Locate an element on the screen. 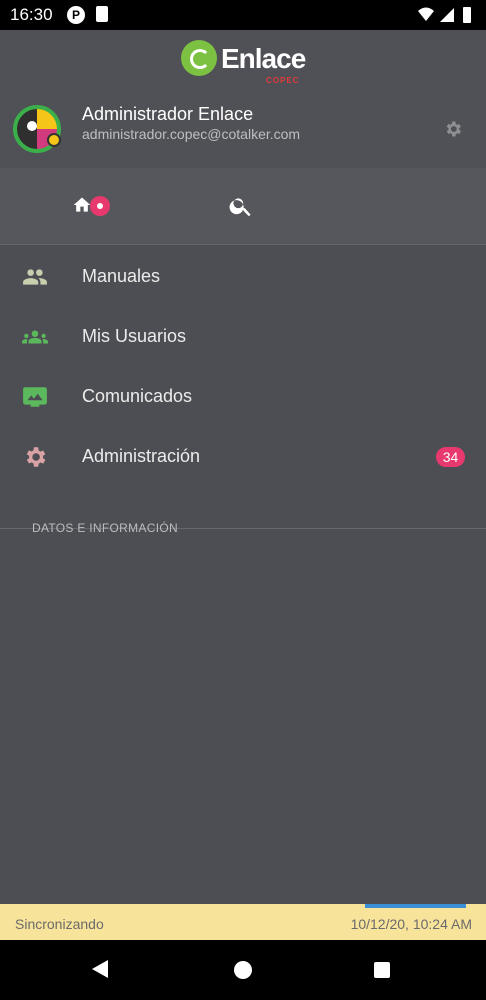 The image size is (486, 1000). image-icon is located at coordinates (35, 397).